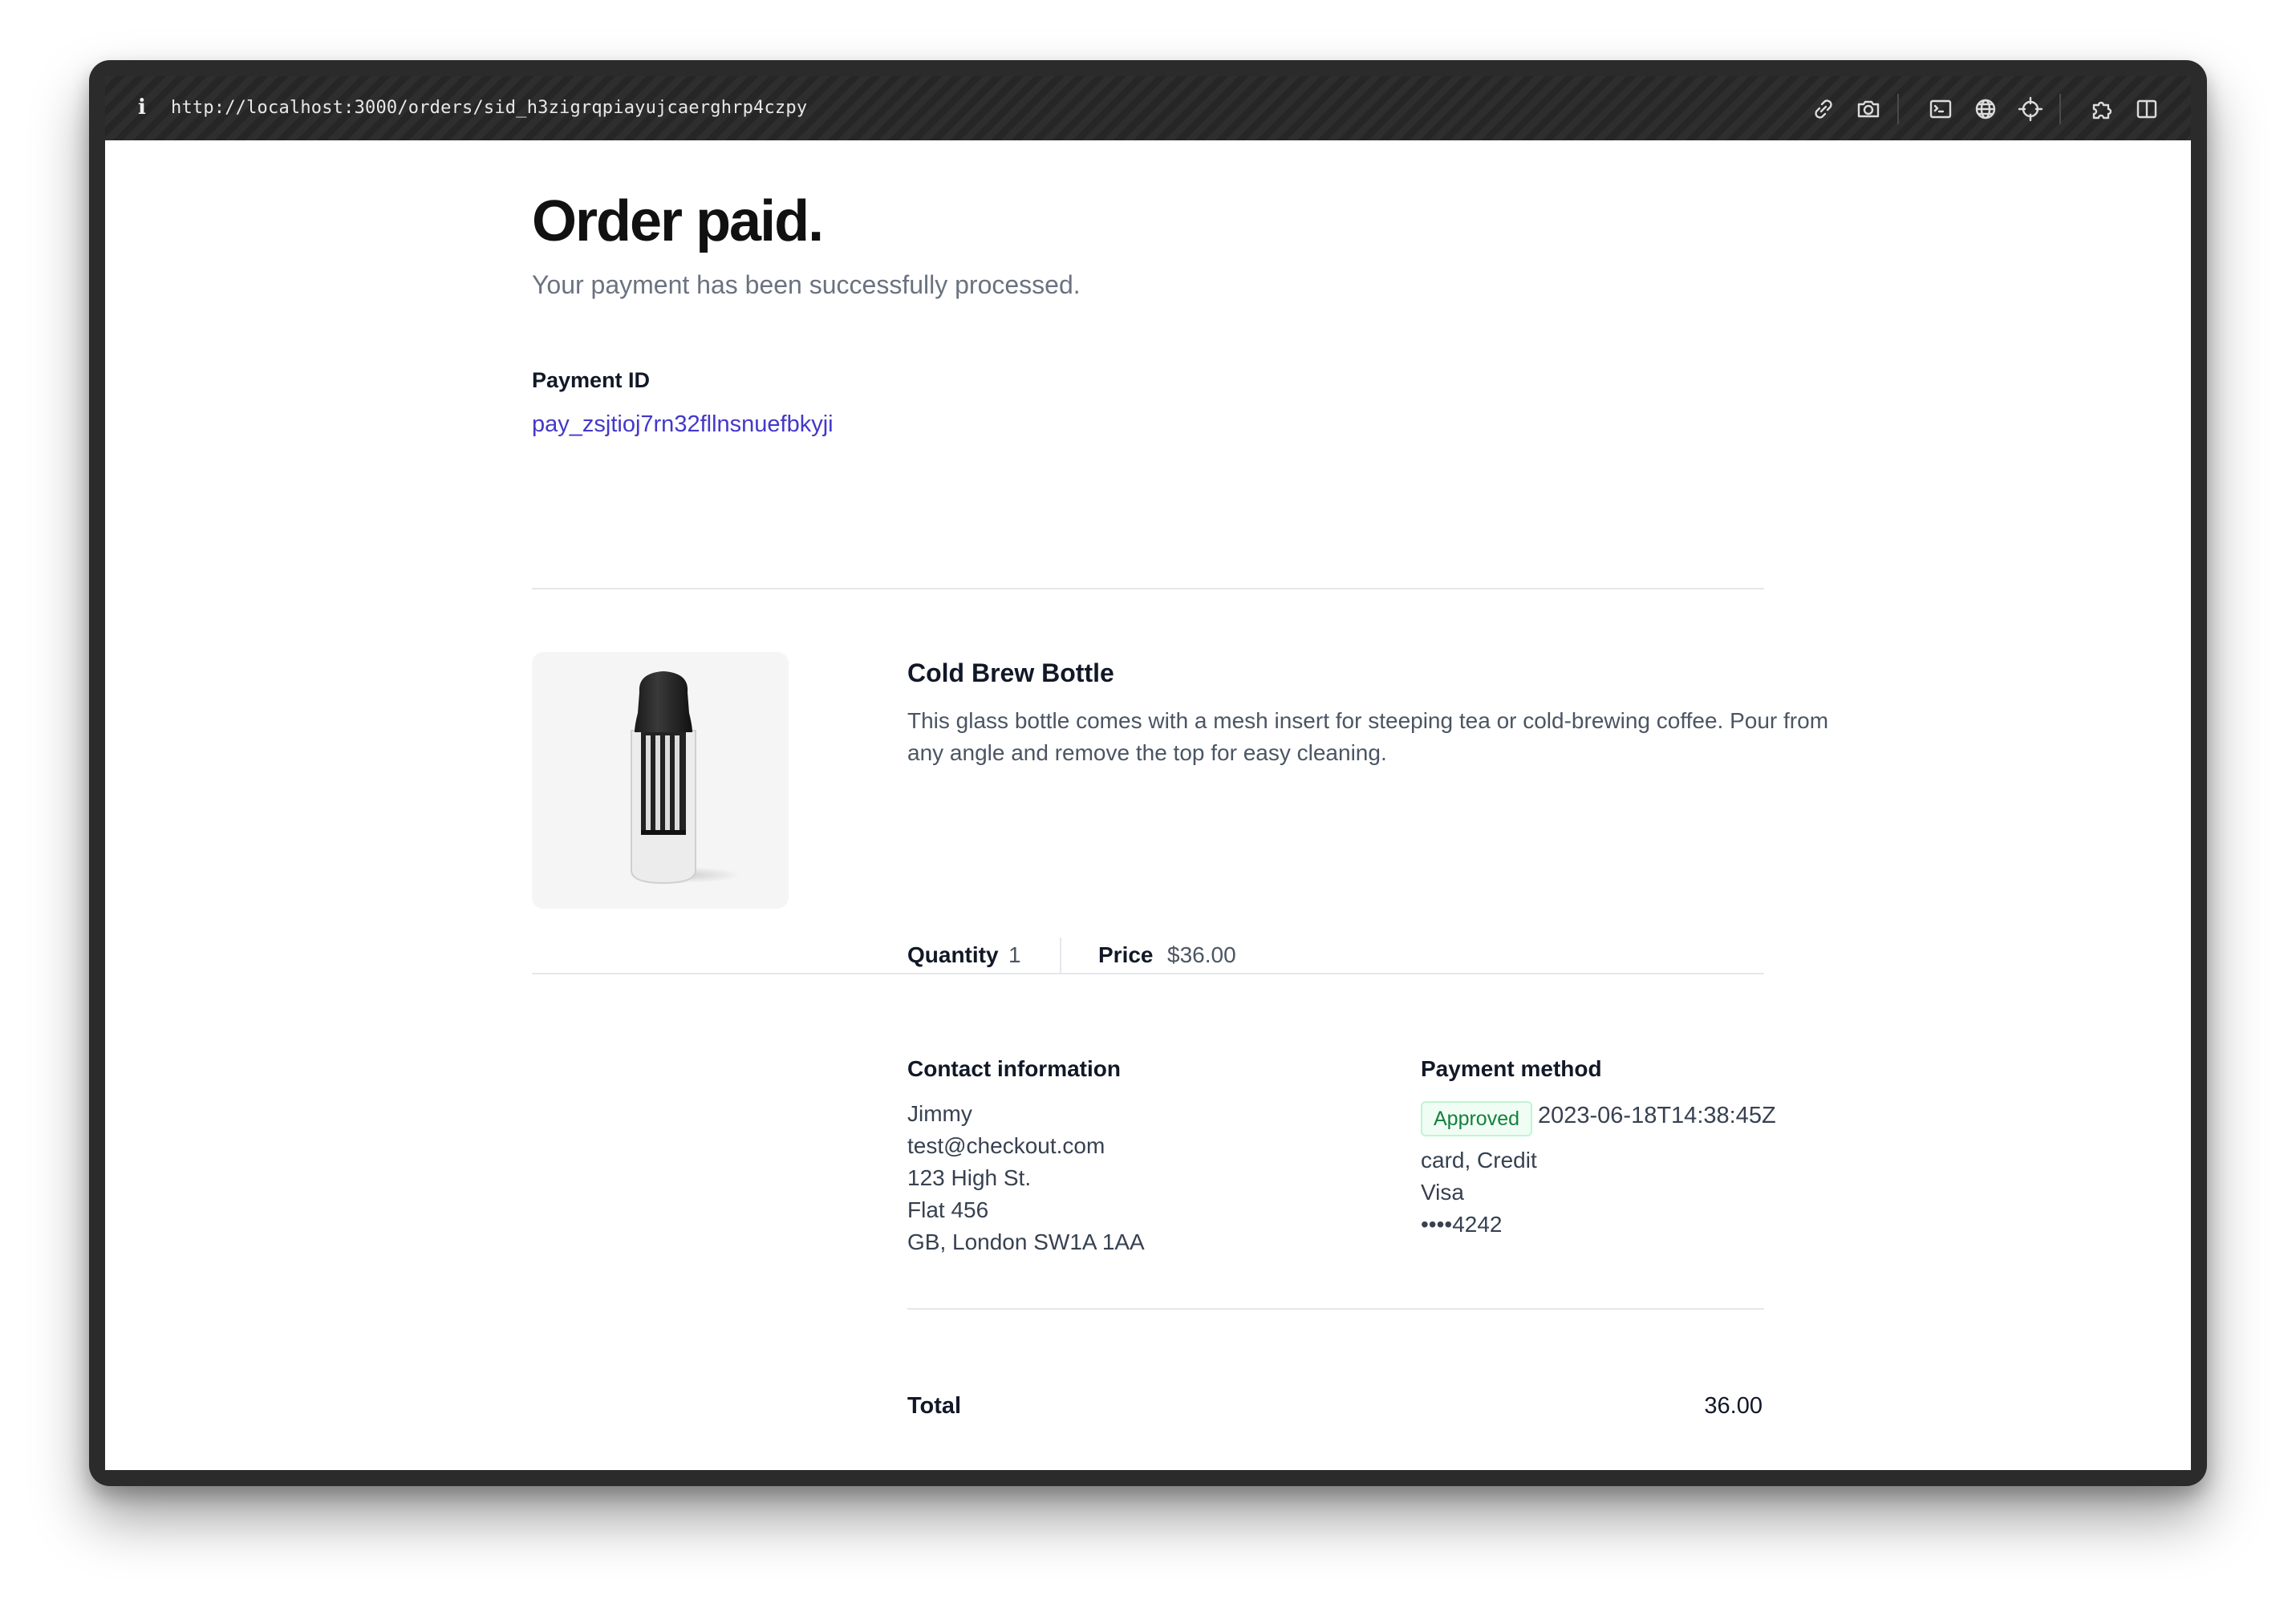  What do you see at coordinates (591, 380) in the screenshot?
I see `payment-id-label: Payment ID` at bounding box center [591, 380].